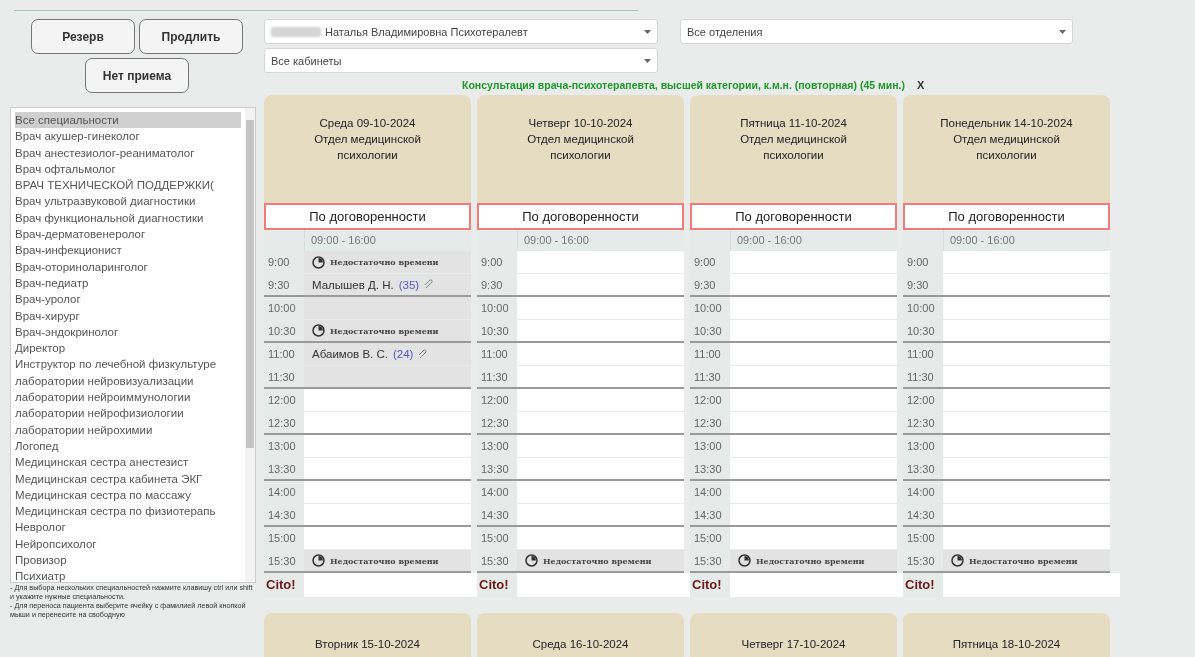 The height and width of the screenshot is (657, 1195). I want to click on specialty-item: Врач функциональной диагностики, so click(128, 218).